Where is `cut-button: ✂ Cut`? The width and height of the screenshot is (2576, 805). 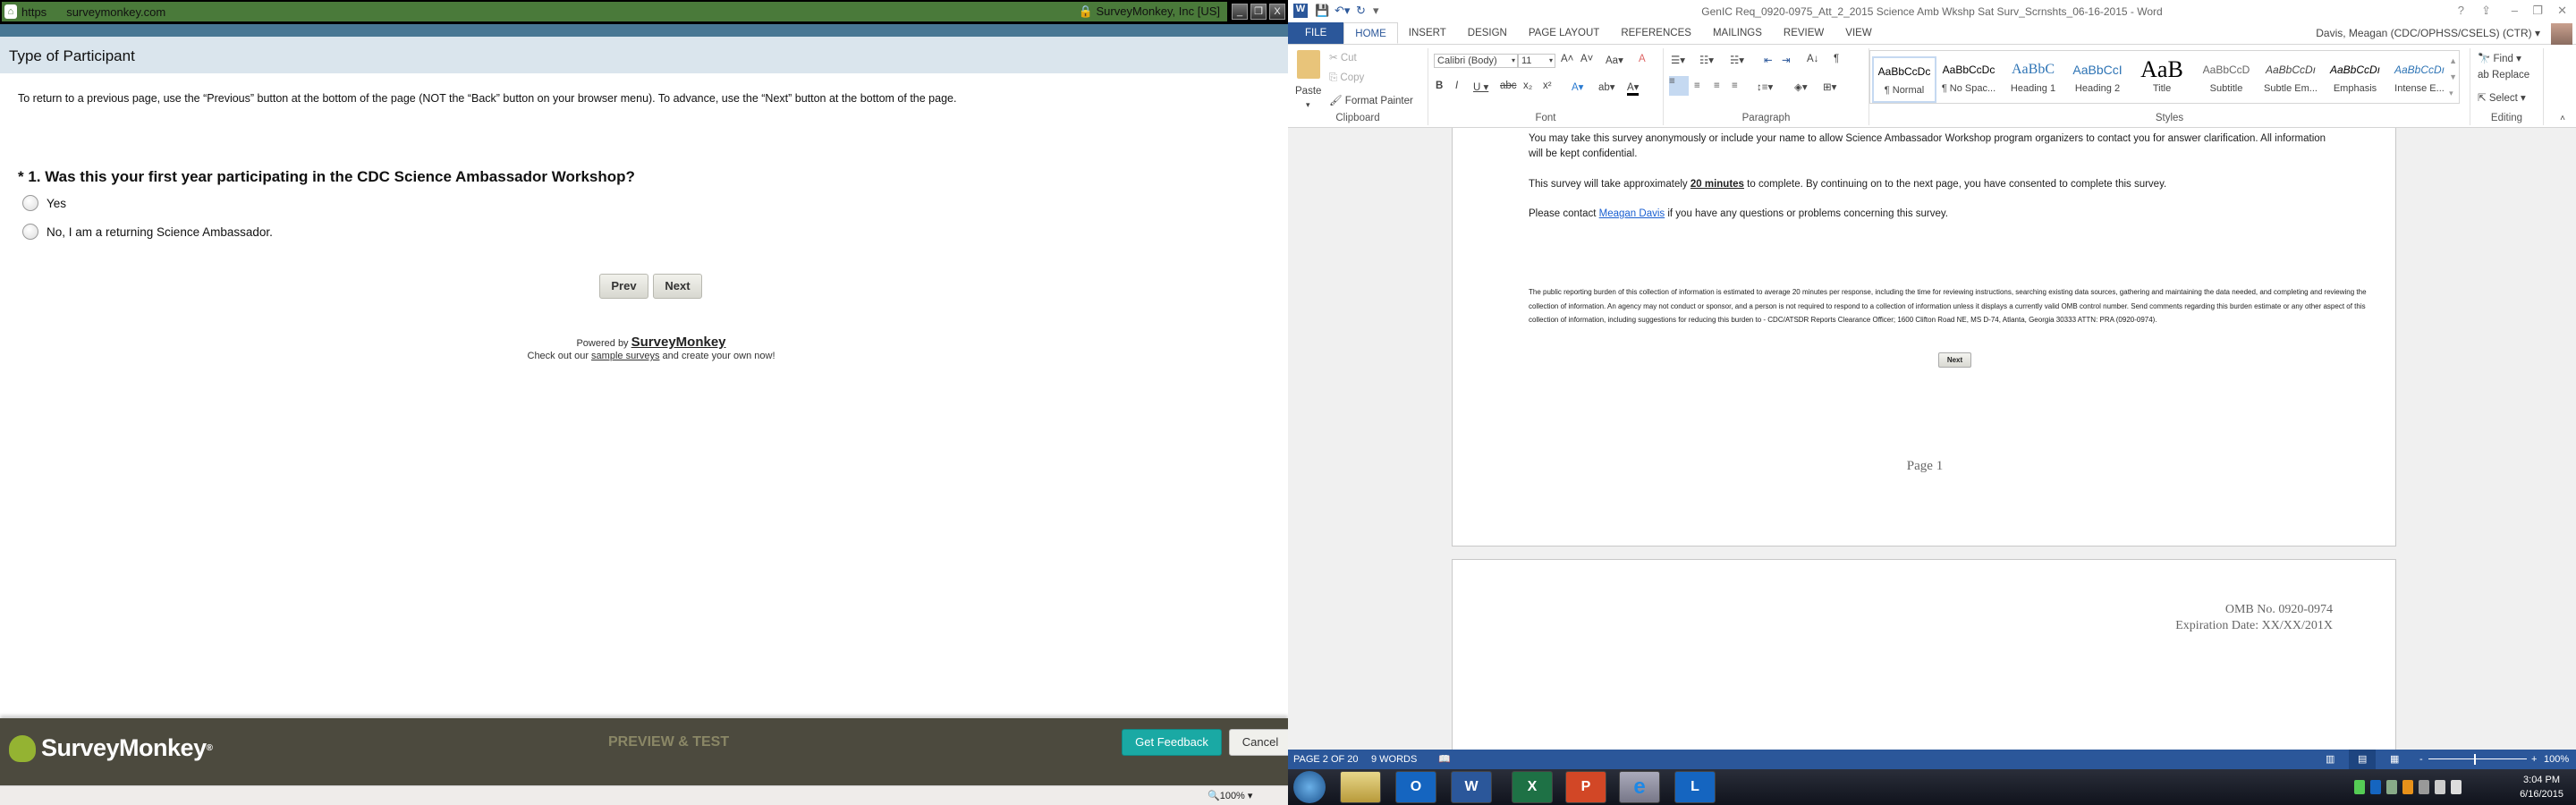 cut-button: ✂ Cut is located at coordinates (1343, 57).